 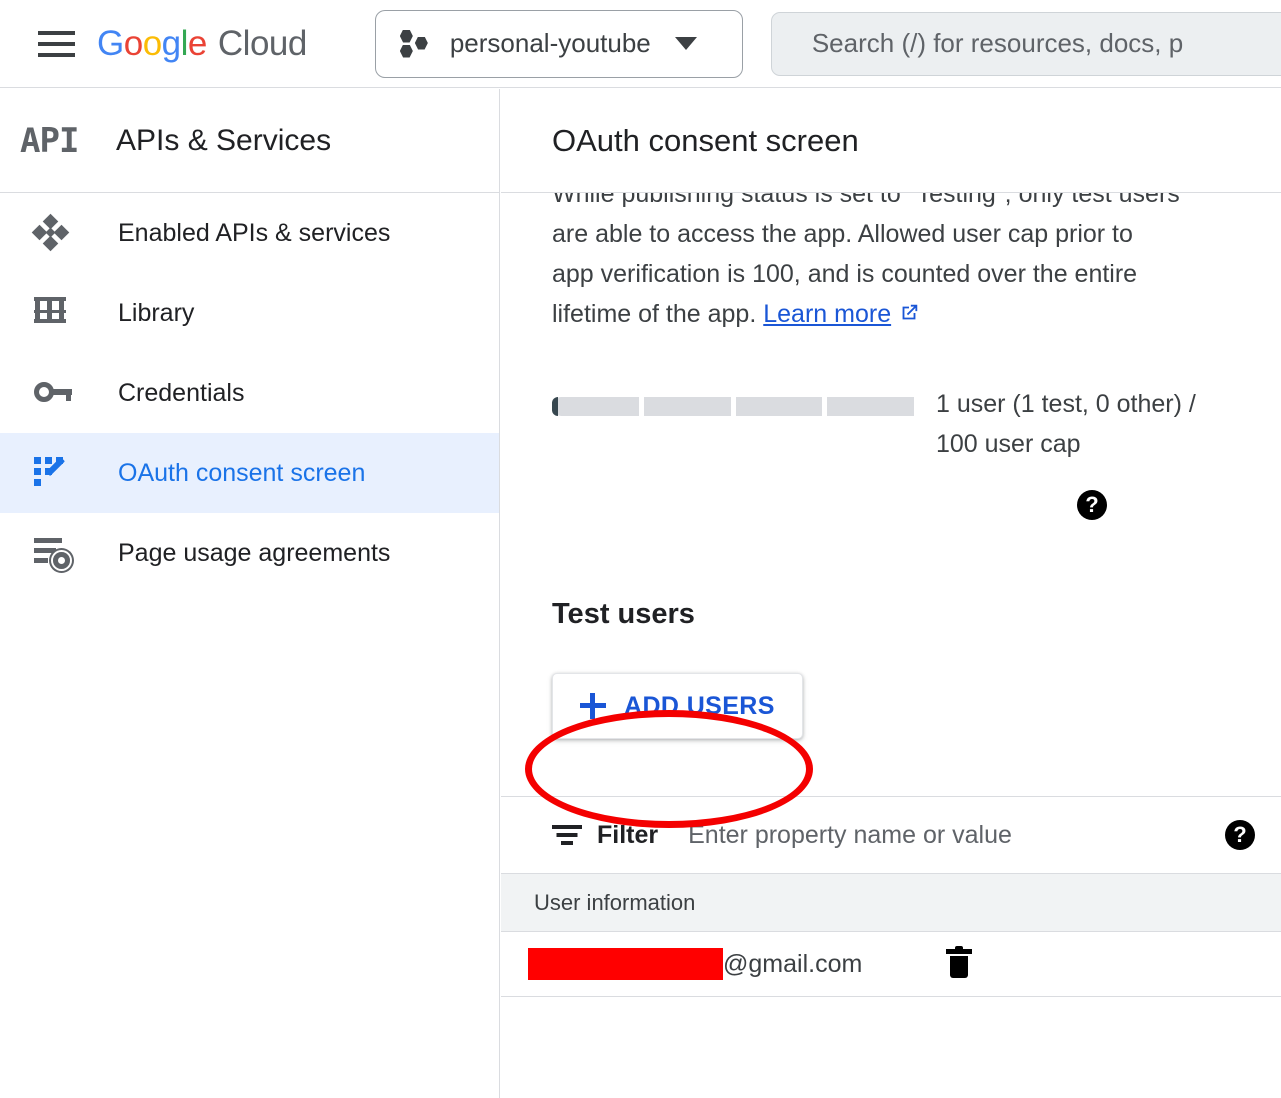 I want to click on api-logo-icon: API, so click(x=49, y=140).